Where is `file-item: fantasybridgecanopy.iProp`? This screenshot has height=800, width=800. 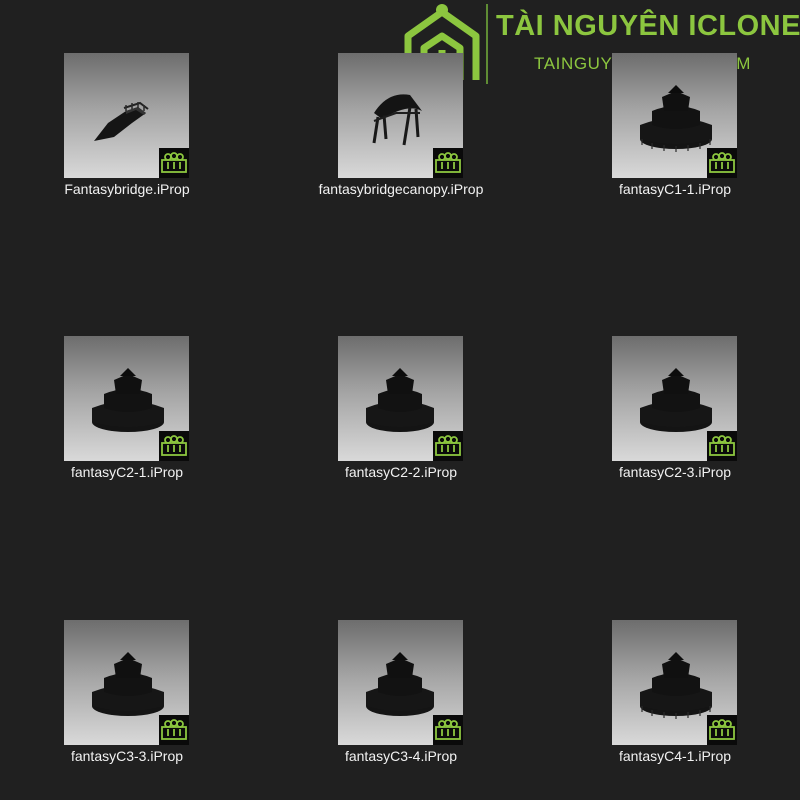 file-item: fantasybridgecanopy.iProp is located at coordinates (379, 128).